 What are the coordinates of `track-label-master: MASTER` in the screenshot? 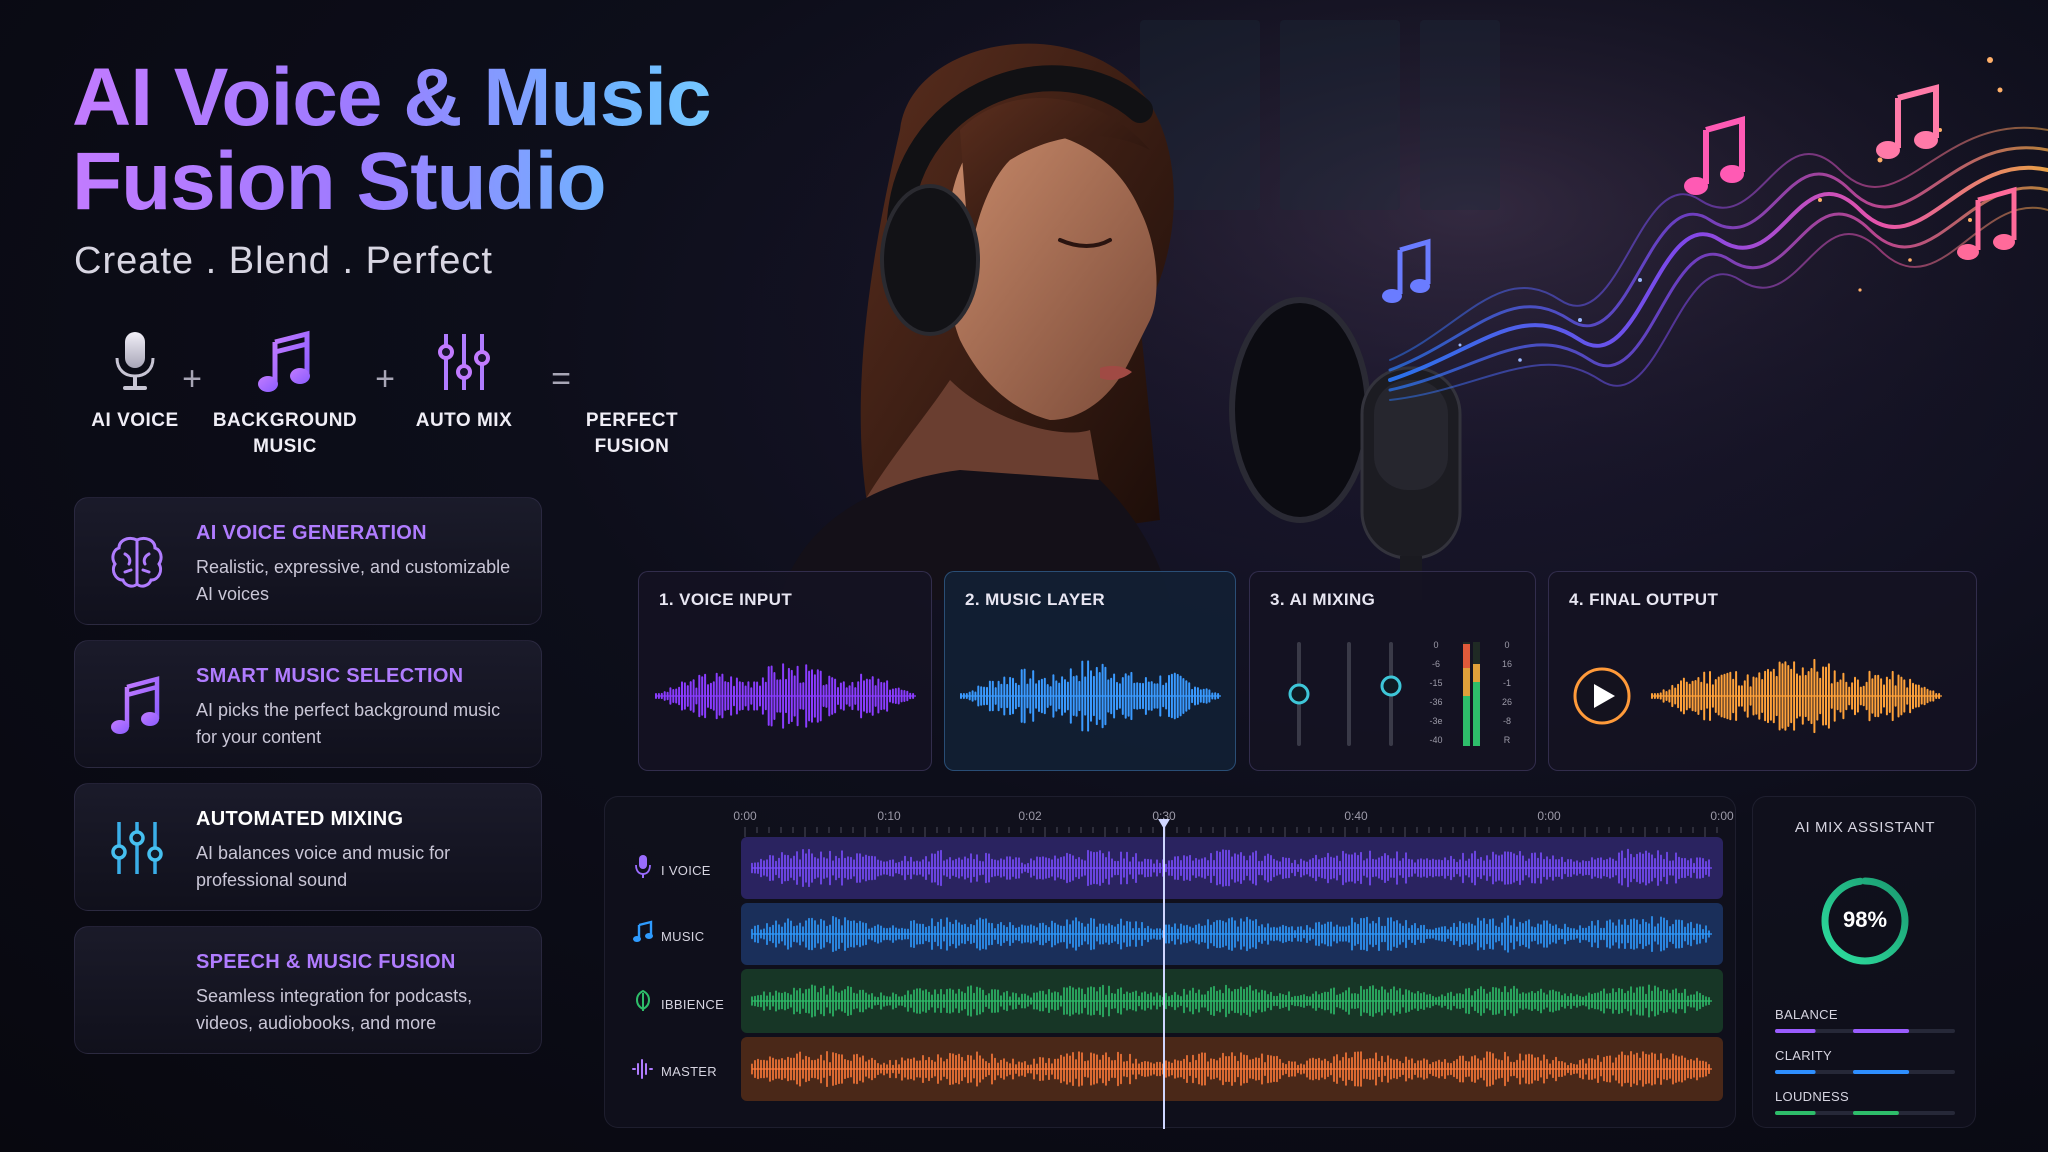 It's located at (689, 1071).